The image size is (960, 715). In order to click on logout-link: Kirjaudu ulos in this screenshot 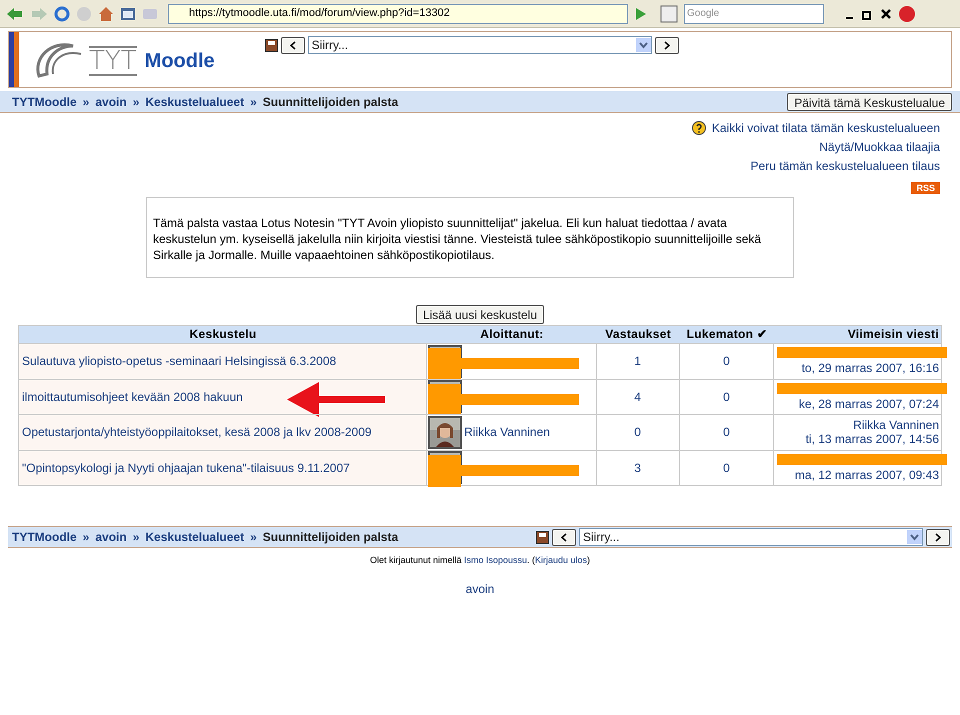, I will do `click(561, 561)`.